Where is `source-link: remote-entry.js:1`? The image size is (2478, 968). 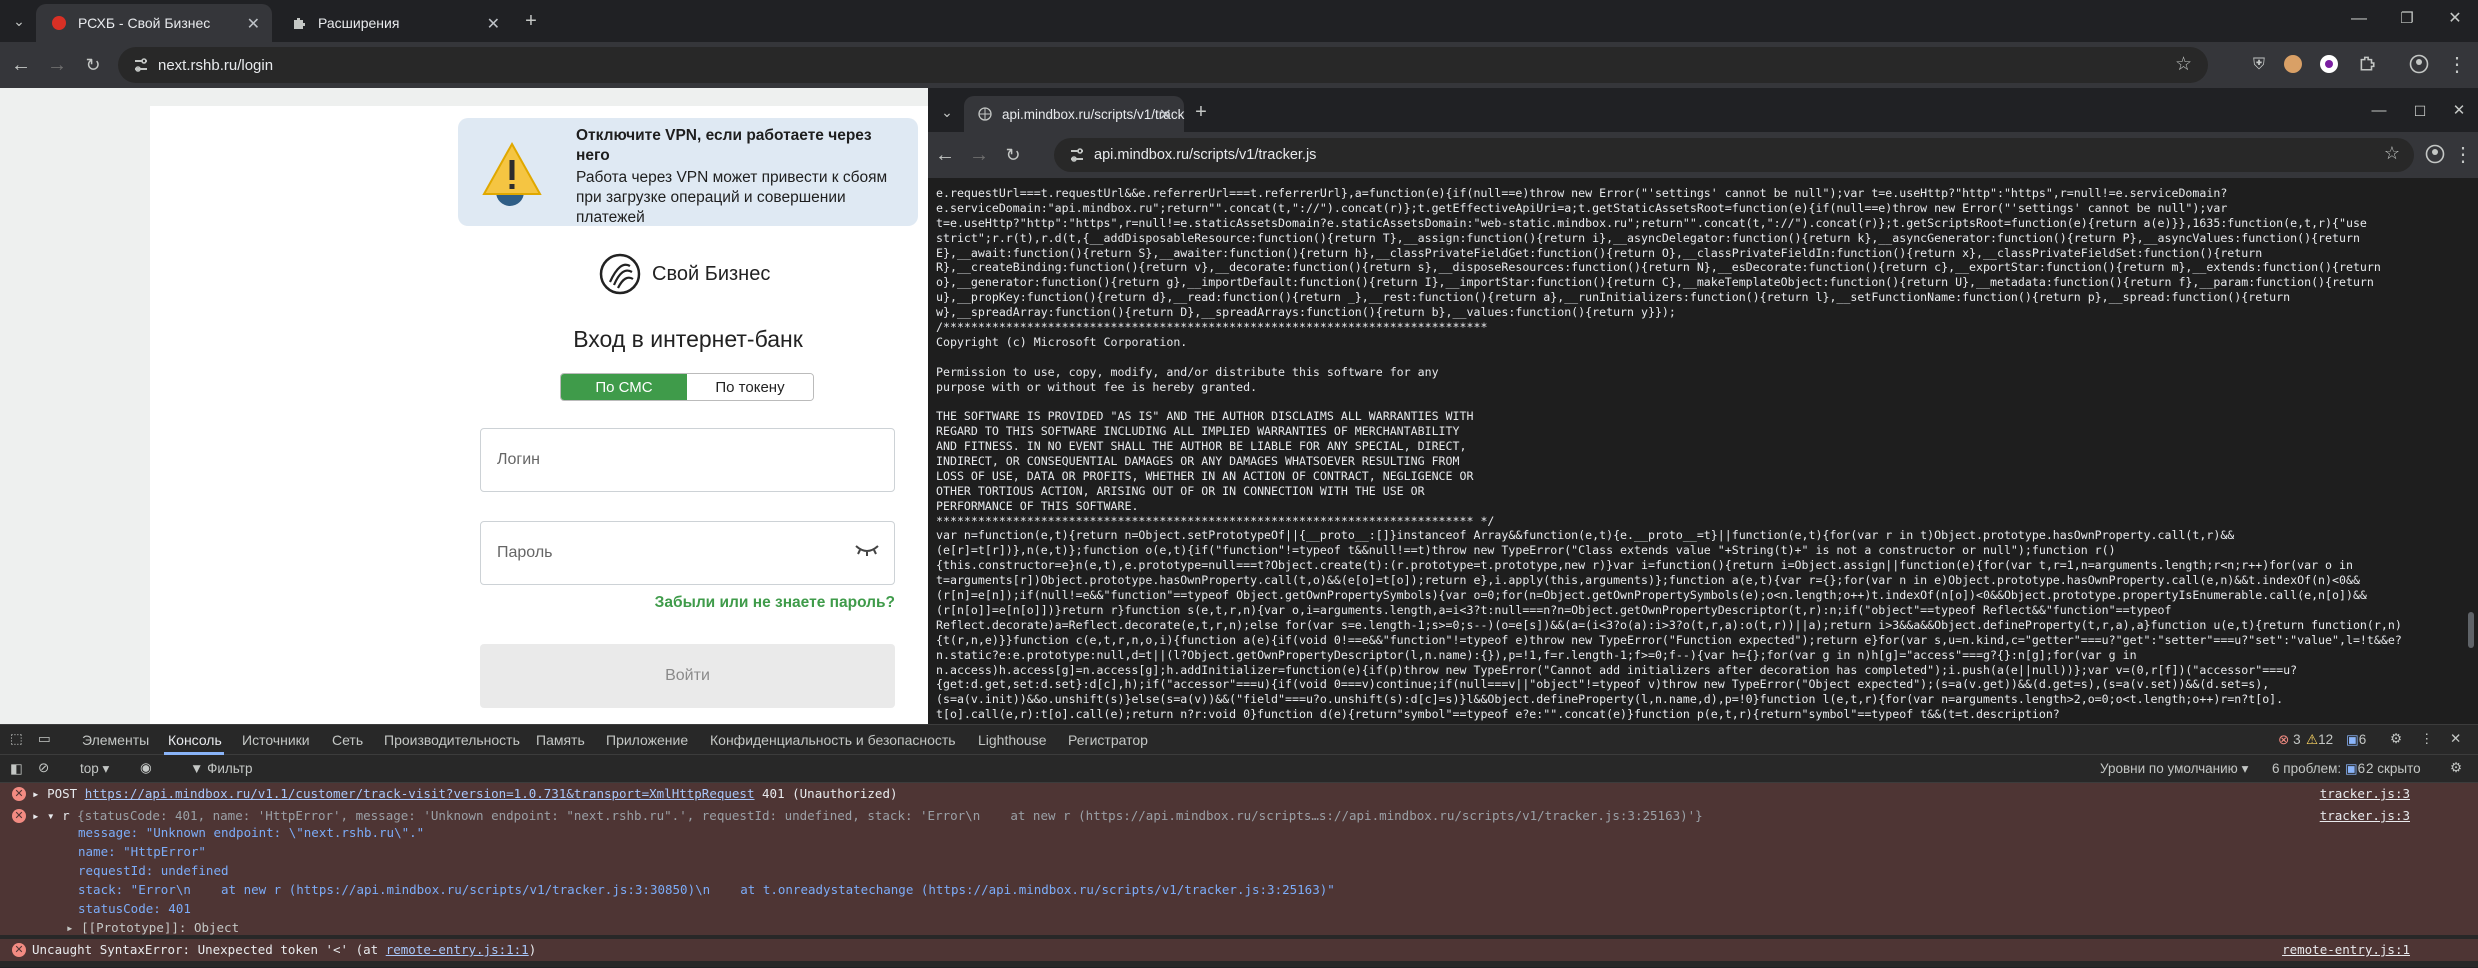
source-link: remote-entry.js:1 is located at coordinates (2346, 949).